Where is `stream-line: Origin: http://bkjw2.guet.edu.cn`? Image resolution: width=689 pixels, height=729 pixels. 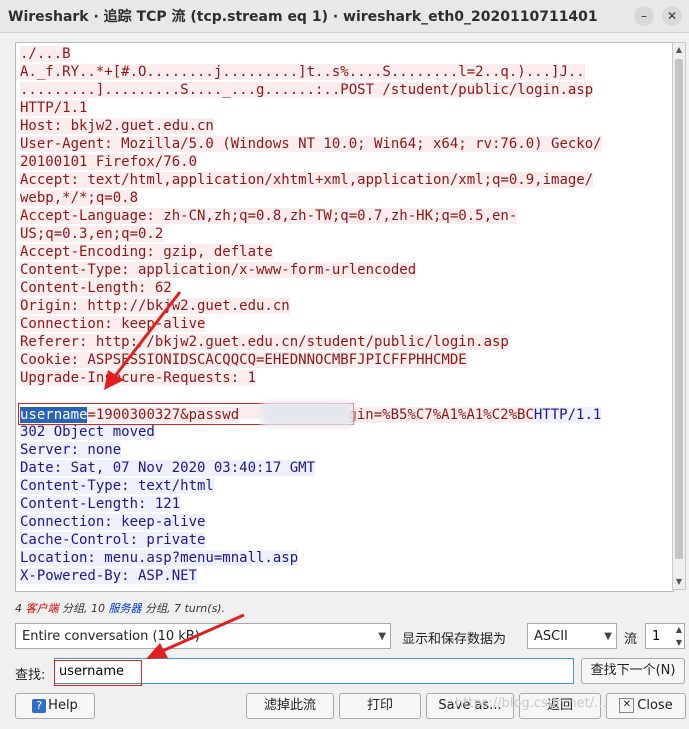
stream-line: Origin: http://bkjw2.guet.edu.cn is located at coordinates (155, 306).